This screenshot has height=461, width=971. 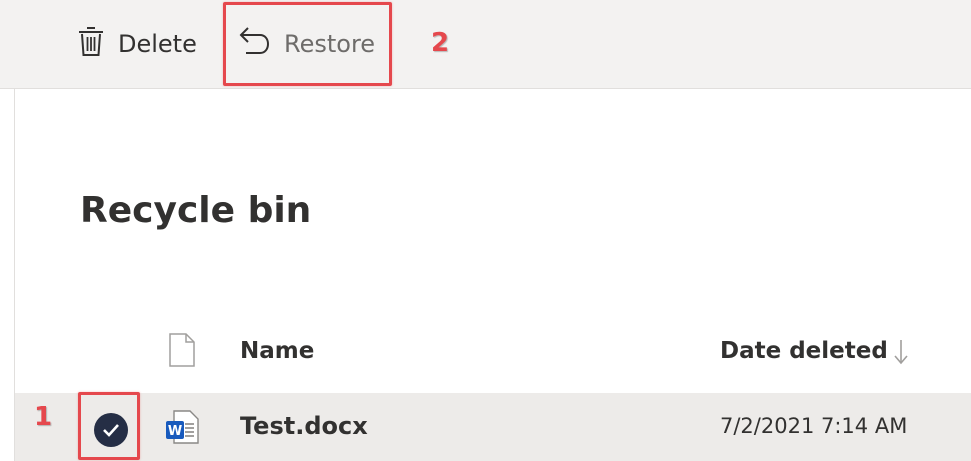 What do you see at coordinates (277, 351) in the screenshot?
I see `column-header-name: Name` at bounding box center [277, 351].